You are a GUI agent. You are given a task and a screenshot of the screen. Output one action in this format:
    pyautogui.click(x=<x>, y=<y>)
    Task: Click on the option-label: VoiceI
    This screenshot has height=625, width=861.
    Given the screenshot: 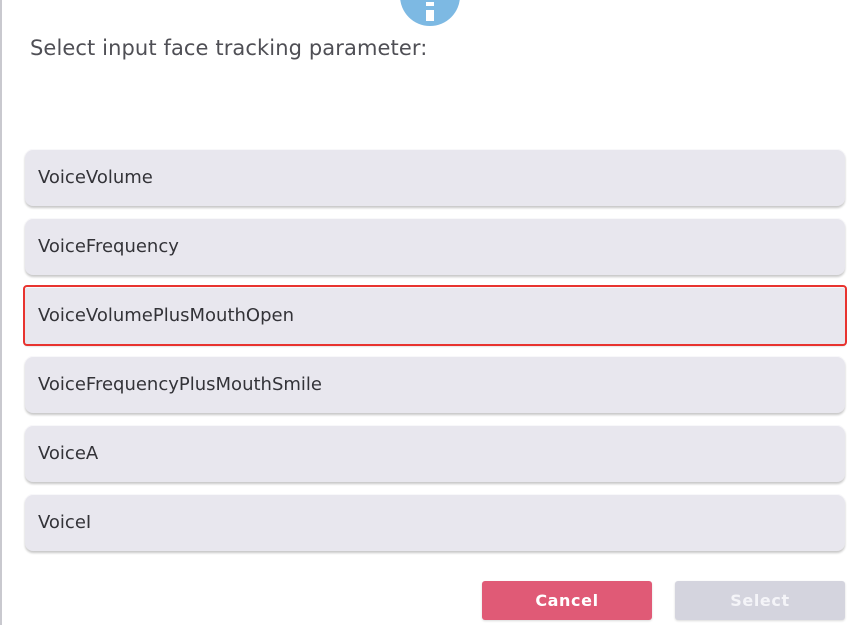 What is the action you would take?
    pyautogui.click(x=65, y=522)
    